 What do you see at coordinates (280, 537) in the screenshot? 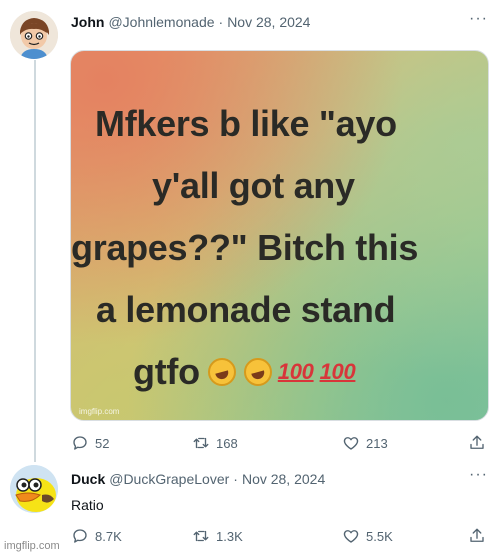
I see `reply-actions: 8.7K 1.3K 5.5K` at bounding box center [280, 537].